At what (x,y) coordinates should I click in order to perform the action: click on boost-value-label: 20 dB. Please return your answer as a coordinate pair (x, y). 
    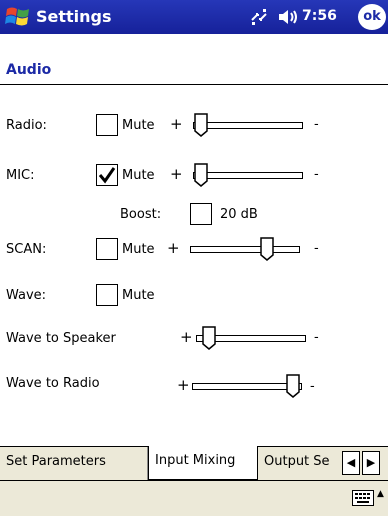
    Looking at the image, I should click on (239, 214).